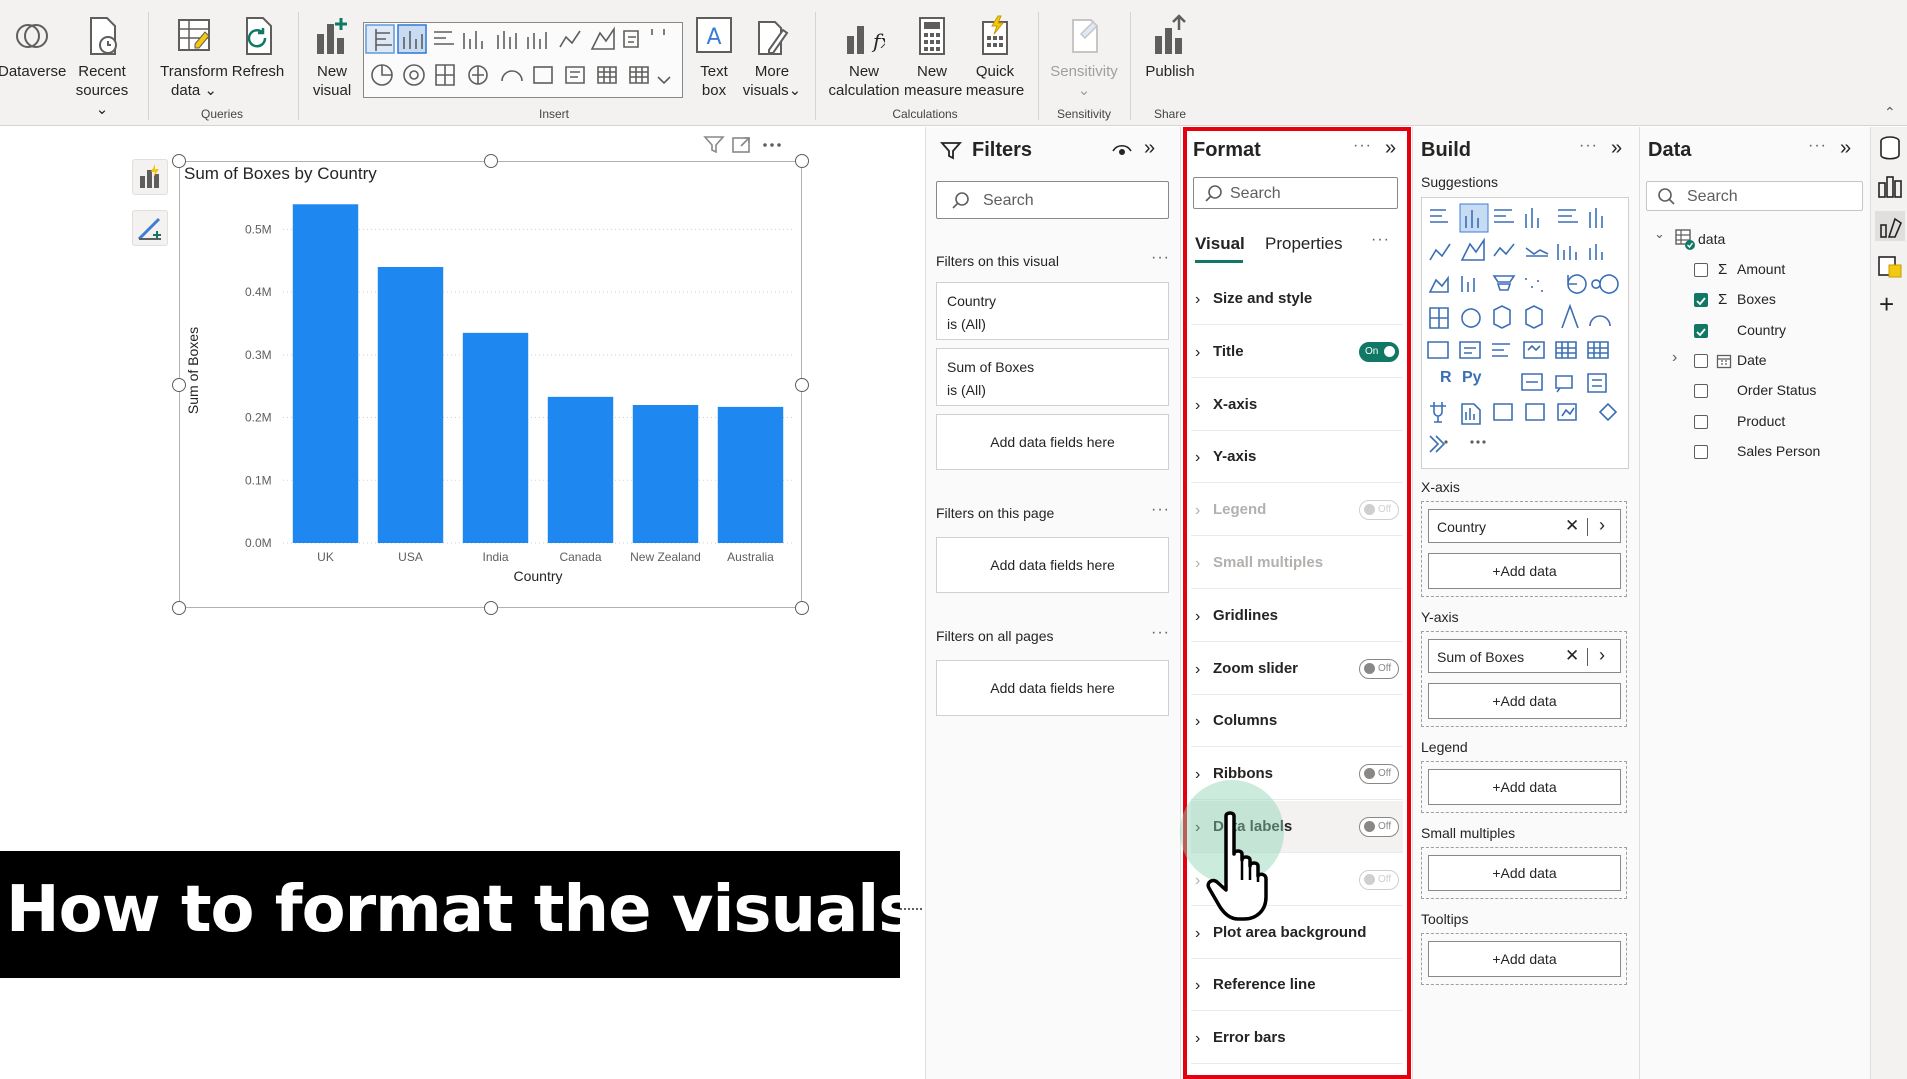  What do you see at coordinates (102, 66) in the screenshot?
I see `recent-sources-button: Recent sources ⌄` at bounding box center [102, 66].